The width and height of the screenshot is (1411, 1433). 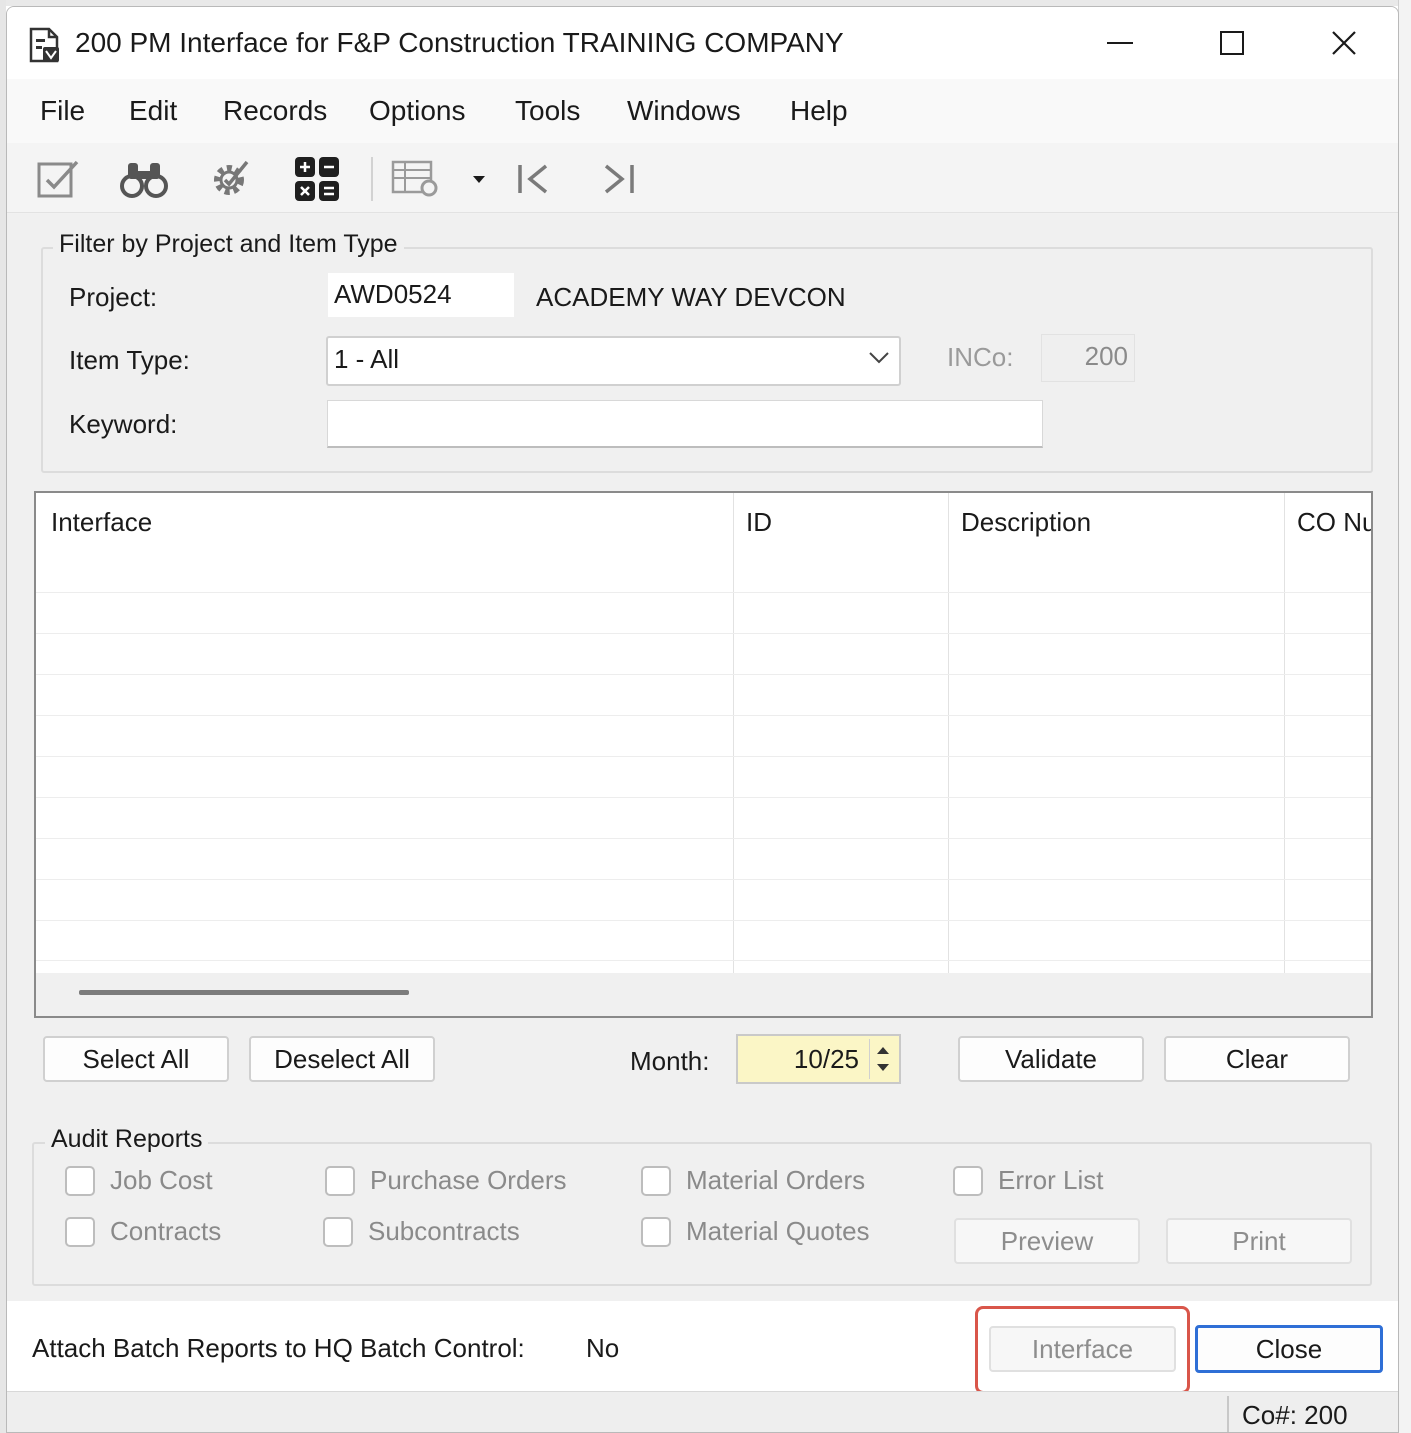 What do you see at coordinates (670, 1061) in the screenshot?
I see `month-label: Month:` at bounding box center [670, 1061].